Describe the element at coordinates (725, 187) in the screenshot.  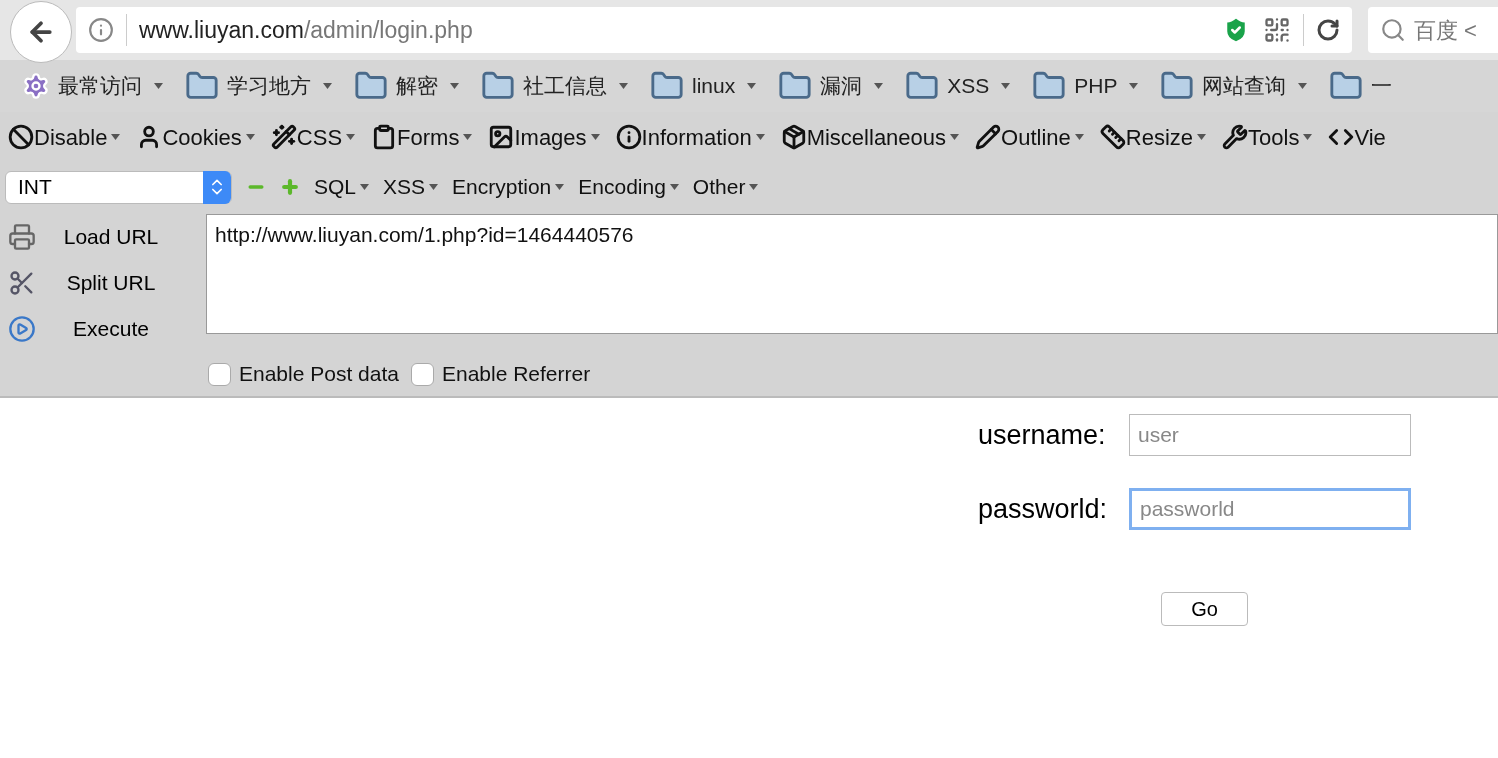
I see `hackbar-menu: Other` at that location.